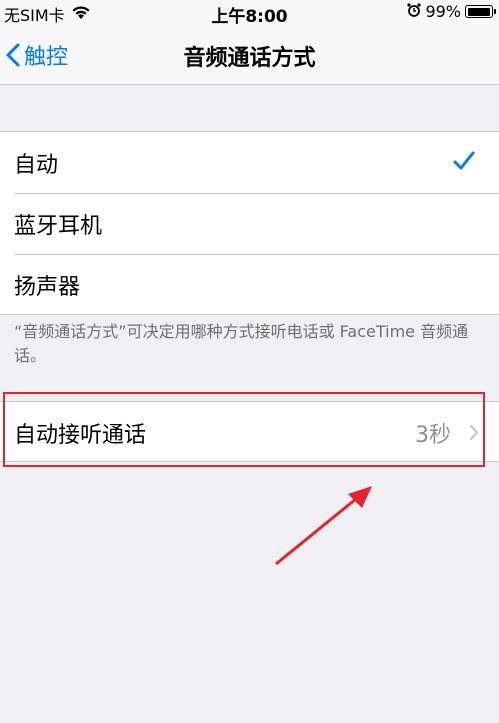  I want to click on route-footer-note: “音频通话方式”可决定用哪种方式接听电话或 FaceTime 音频通话。, so click(241, 343).